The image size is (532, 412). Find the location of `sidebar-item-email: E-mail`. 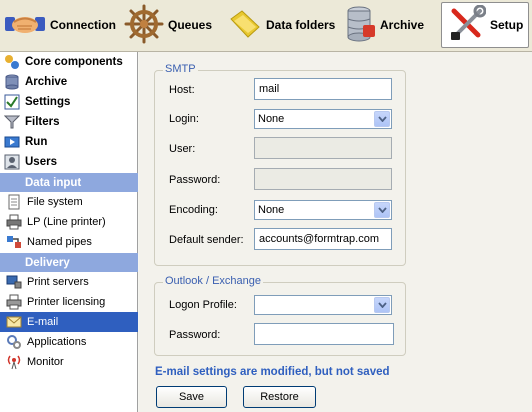

sidebar-item-email: E-mail is located at coordinates (69, 322).